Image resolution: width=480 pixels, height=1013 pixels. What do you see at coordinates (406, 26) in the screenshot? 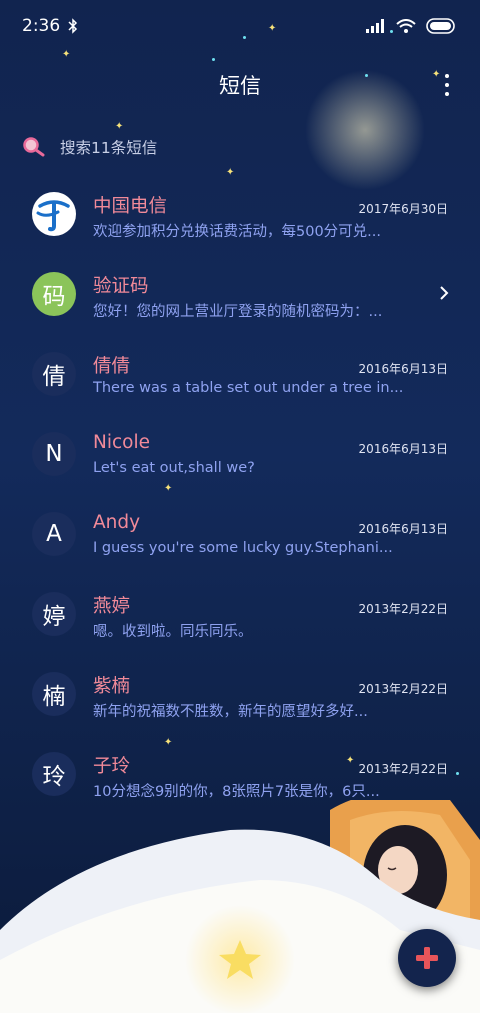
I see `wifi-icon` at bounding box center [406, 26].